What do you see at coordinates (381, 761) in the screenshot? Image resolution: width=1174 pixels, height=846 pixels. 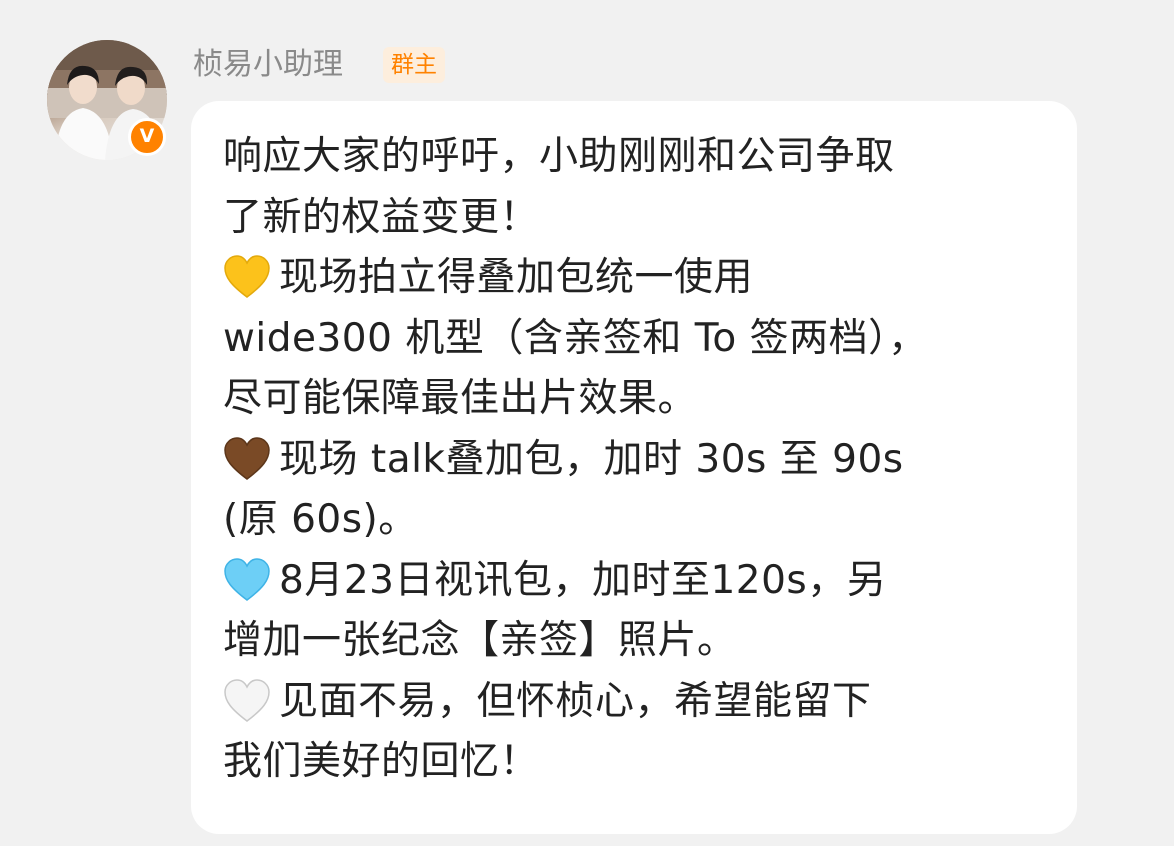 I see `line-text: 我们美好的回忆！` at bounding box center [381, 761].